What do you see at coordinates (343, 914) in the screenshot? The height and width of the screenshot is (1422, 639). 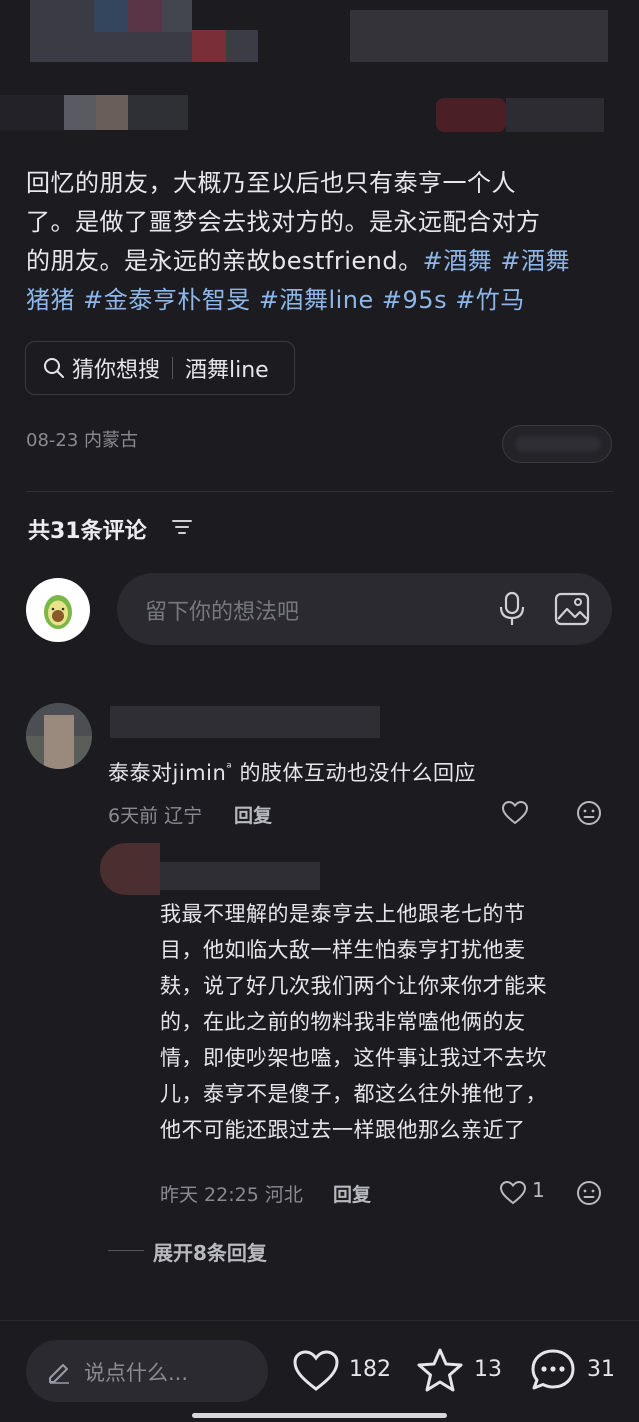 I see `reply-line: 我最不理解的是泰亨去上他跟老七的节` at bounding box center [343, 914].